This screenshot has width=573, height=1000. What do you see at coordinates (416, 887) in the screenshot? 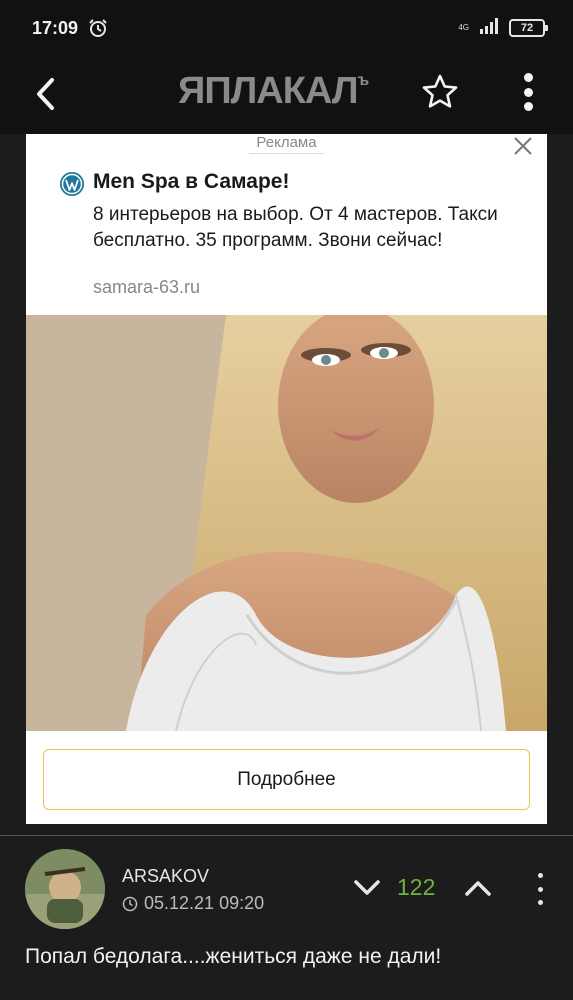
I see `vote-count: 122` at bounding box center [416, 887].